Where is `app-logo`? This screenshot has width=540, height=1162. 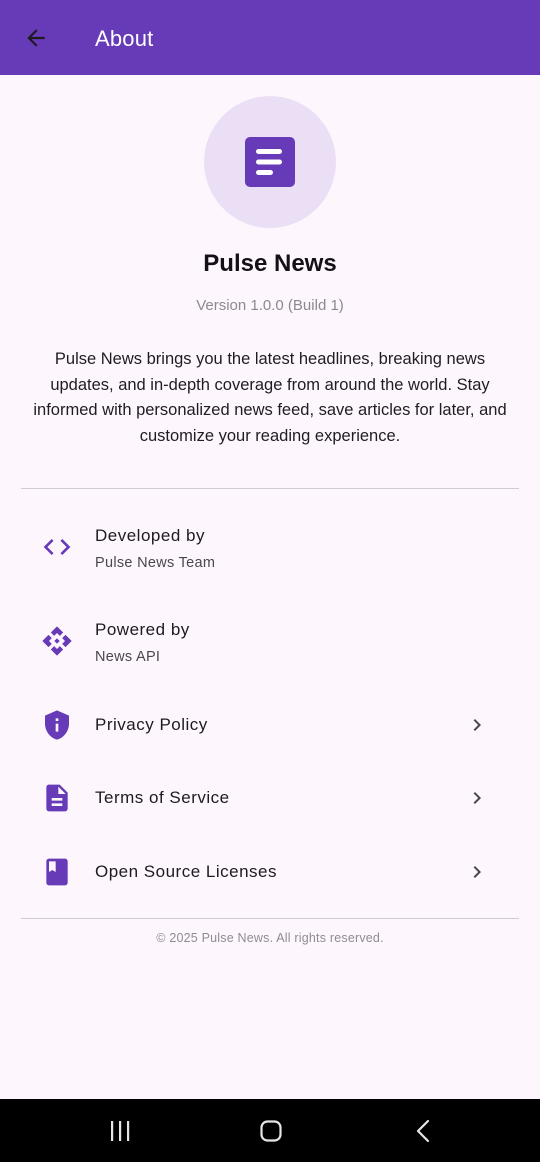
app-logo is located at coordinates (270, 162).